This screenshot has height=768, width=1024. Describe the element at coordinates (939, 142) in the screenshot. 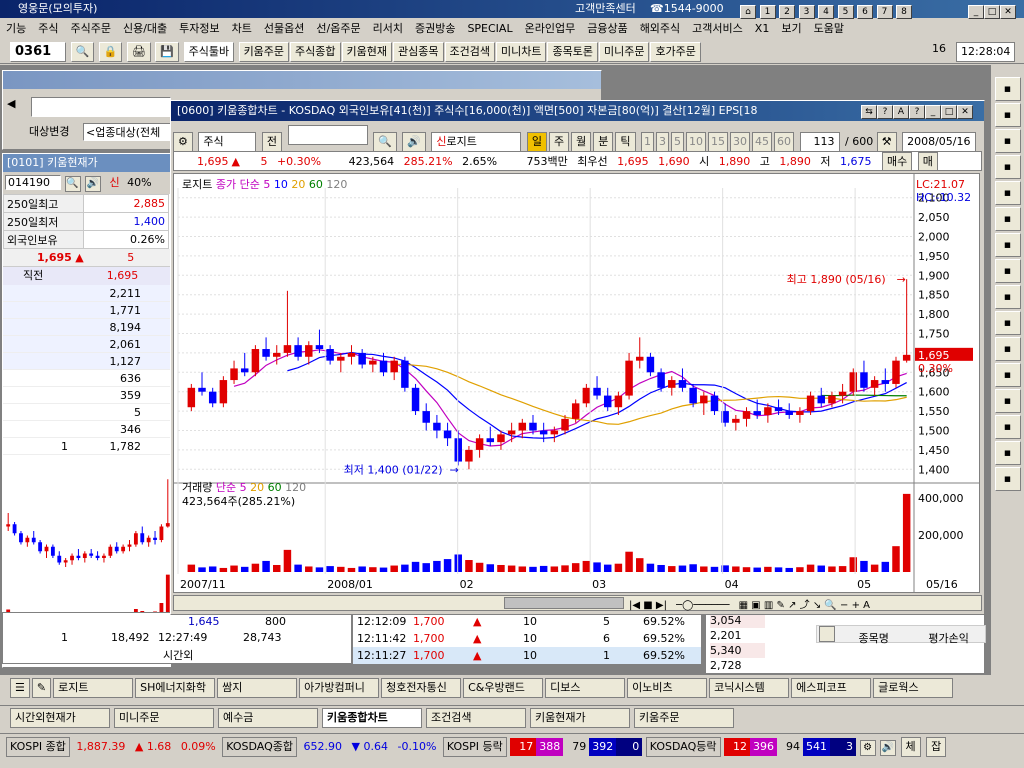

I see `date-input: 2008/05/16` at that location.